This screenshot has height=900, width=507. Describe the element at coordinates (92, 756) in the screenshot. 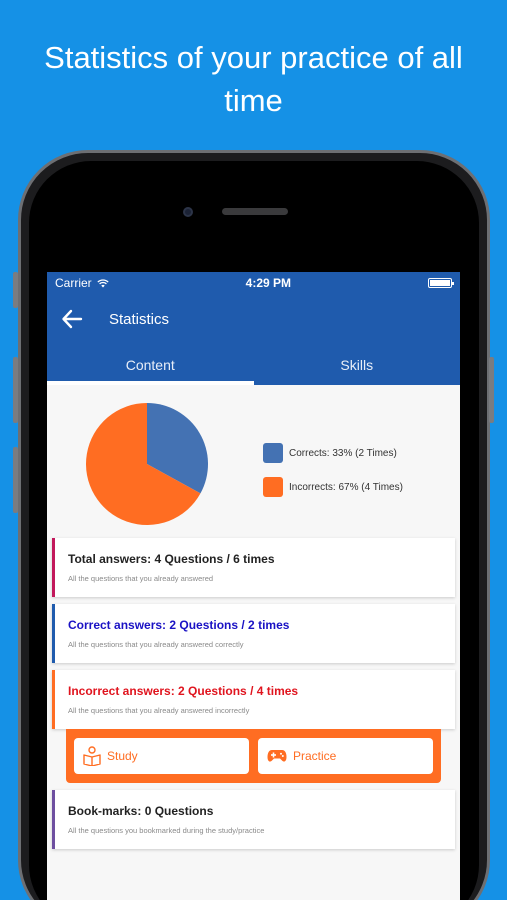

I see `book-icon` at that location.